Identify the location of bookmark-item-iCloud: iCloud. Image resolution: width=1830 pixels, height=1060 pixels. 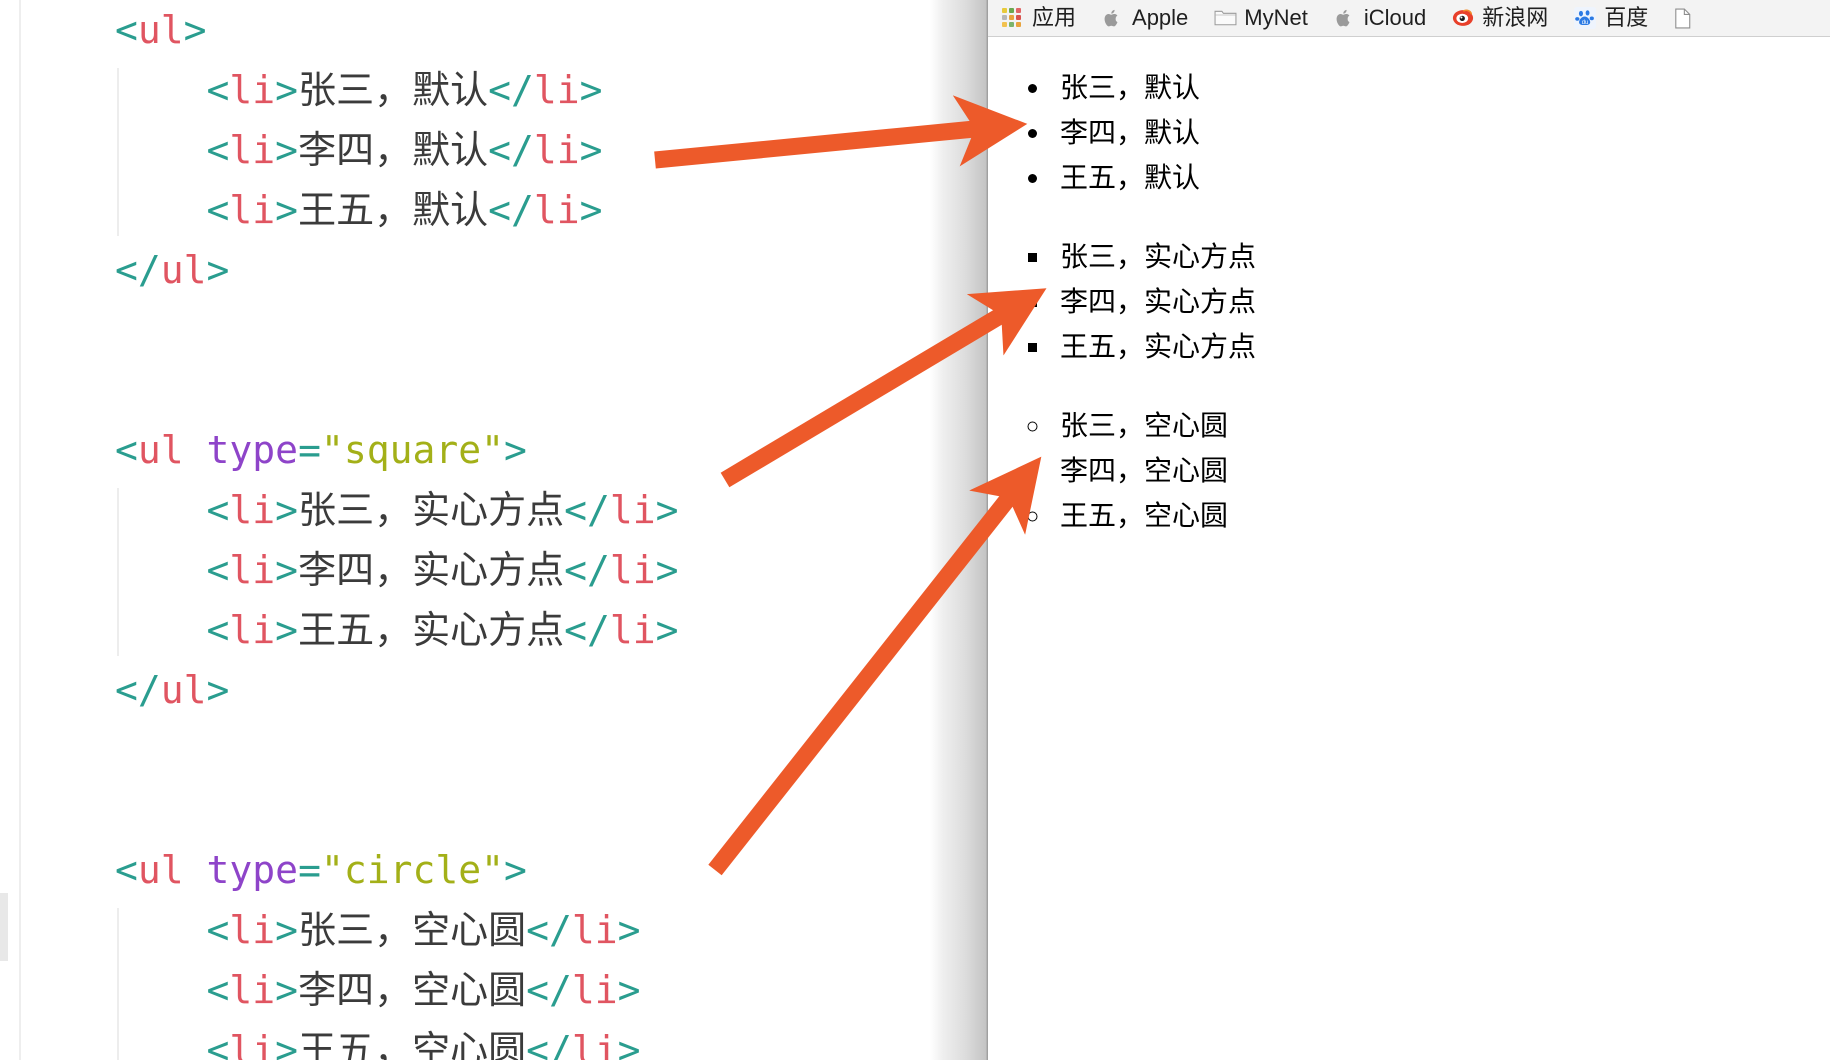
(1380, 18).